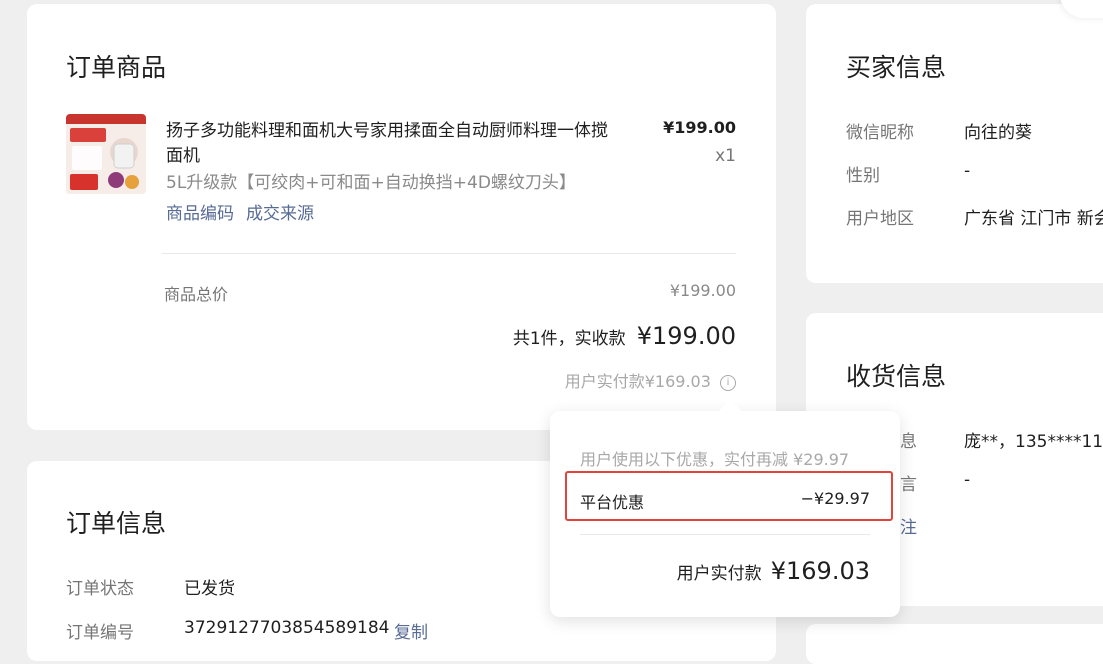  Describe the element at coordinates (908, 525) in the screenshot. I see `note-link-partial: 注` at that location.